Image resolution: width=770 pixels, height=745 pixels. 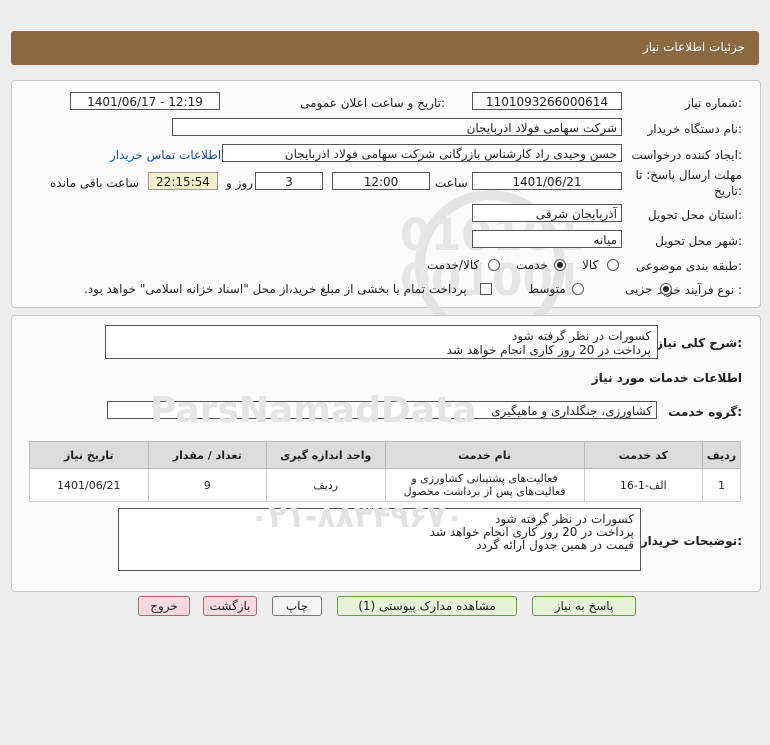 I want to click on cell-row-number: 1, so click(x=721, y=485).